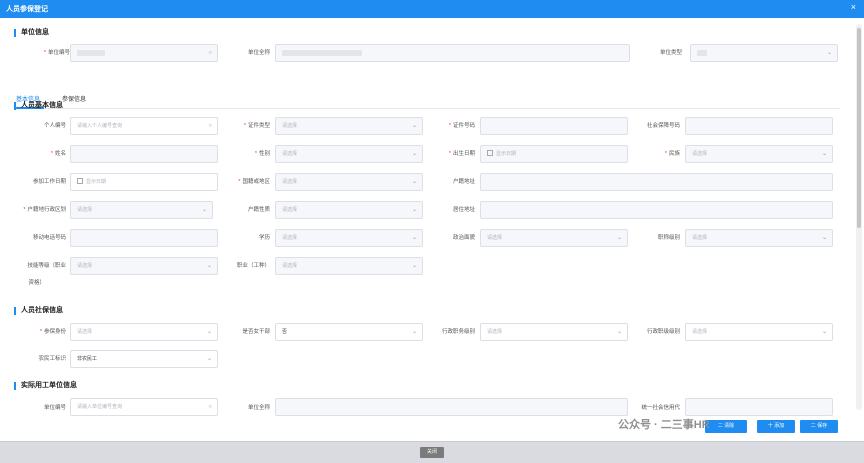 The width and height of the screenshot is (864, 463). What do you see at coordinates (52, 359) in the screenshot?
I see `migrant-label: 农民工标识` at bounding box center [52, 359].